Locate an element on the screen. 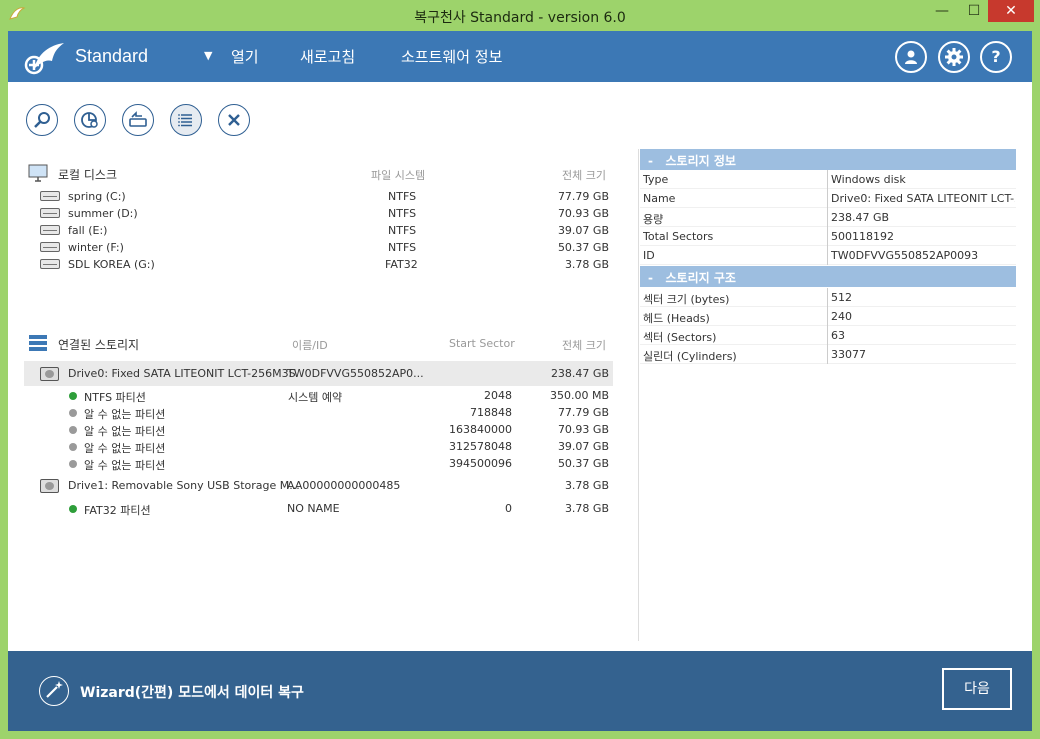 This screenshot has width=1040, height=739. drive-swap-icon is located at coordinates (138, 119).